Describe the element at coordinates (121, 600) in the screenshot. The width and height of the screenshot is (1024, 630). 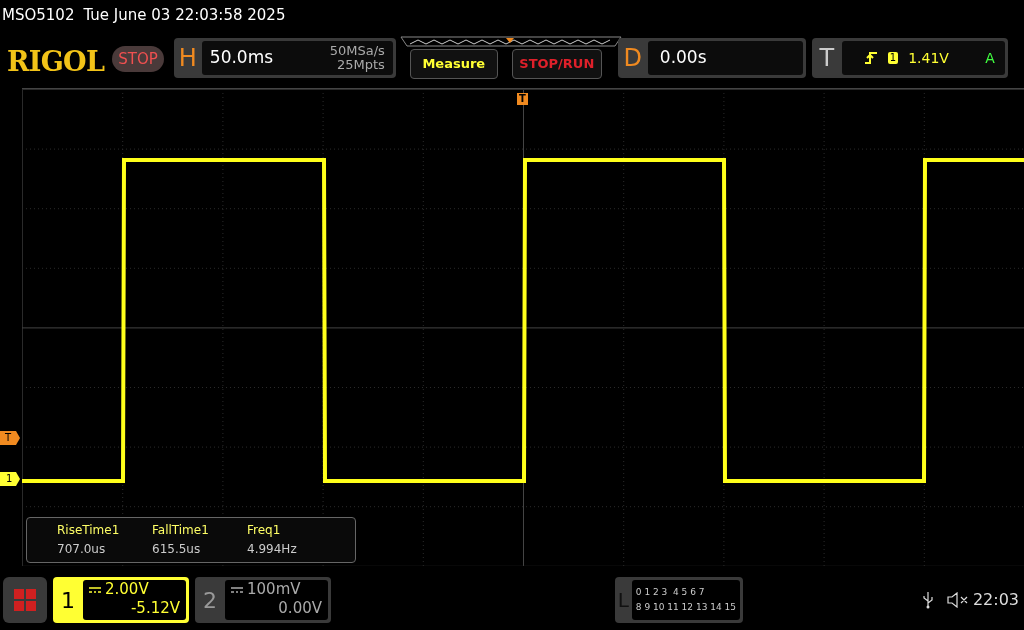
I see `channel-panel: 1 2.00V -5.12V` at that location.